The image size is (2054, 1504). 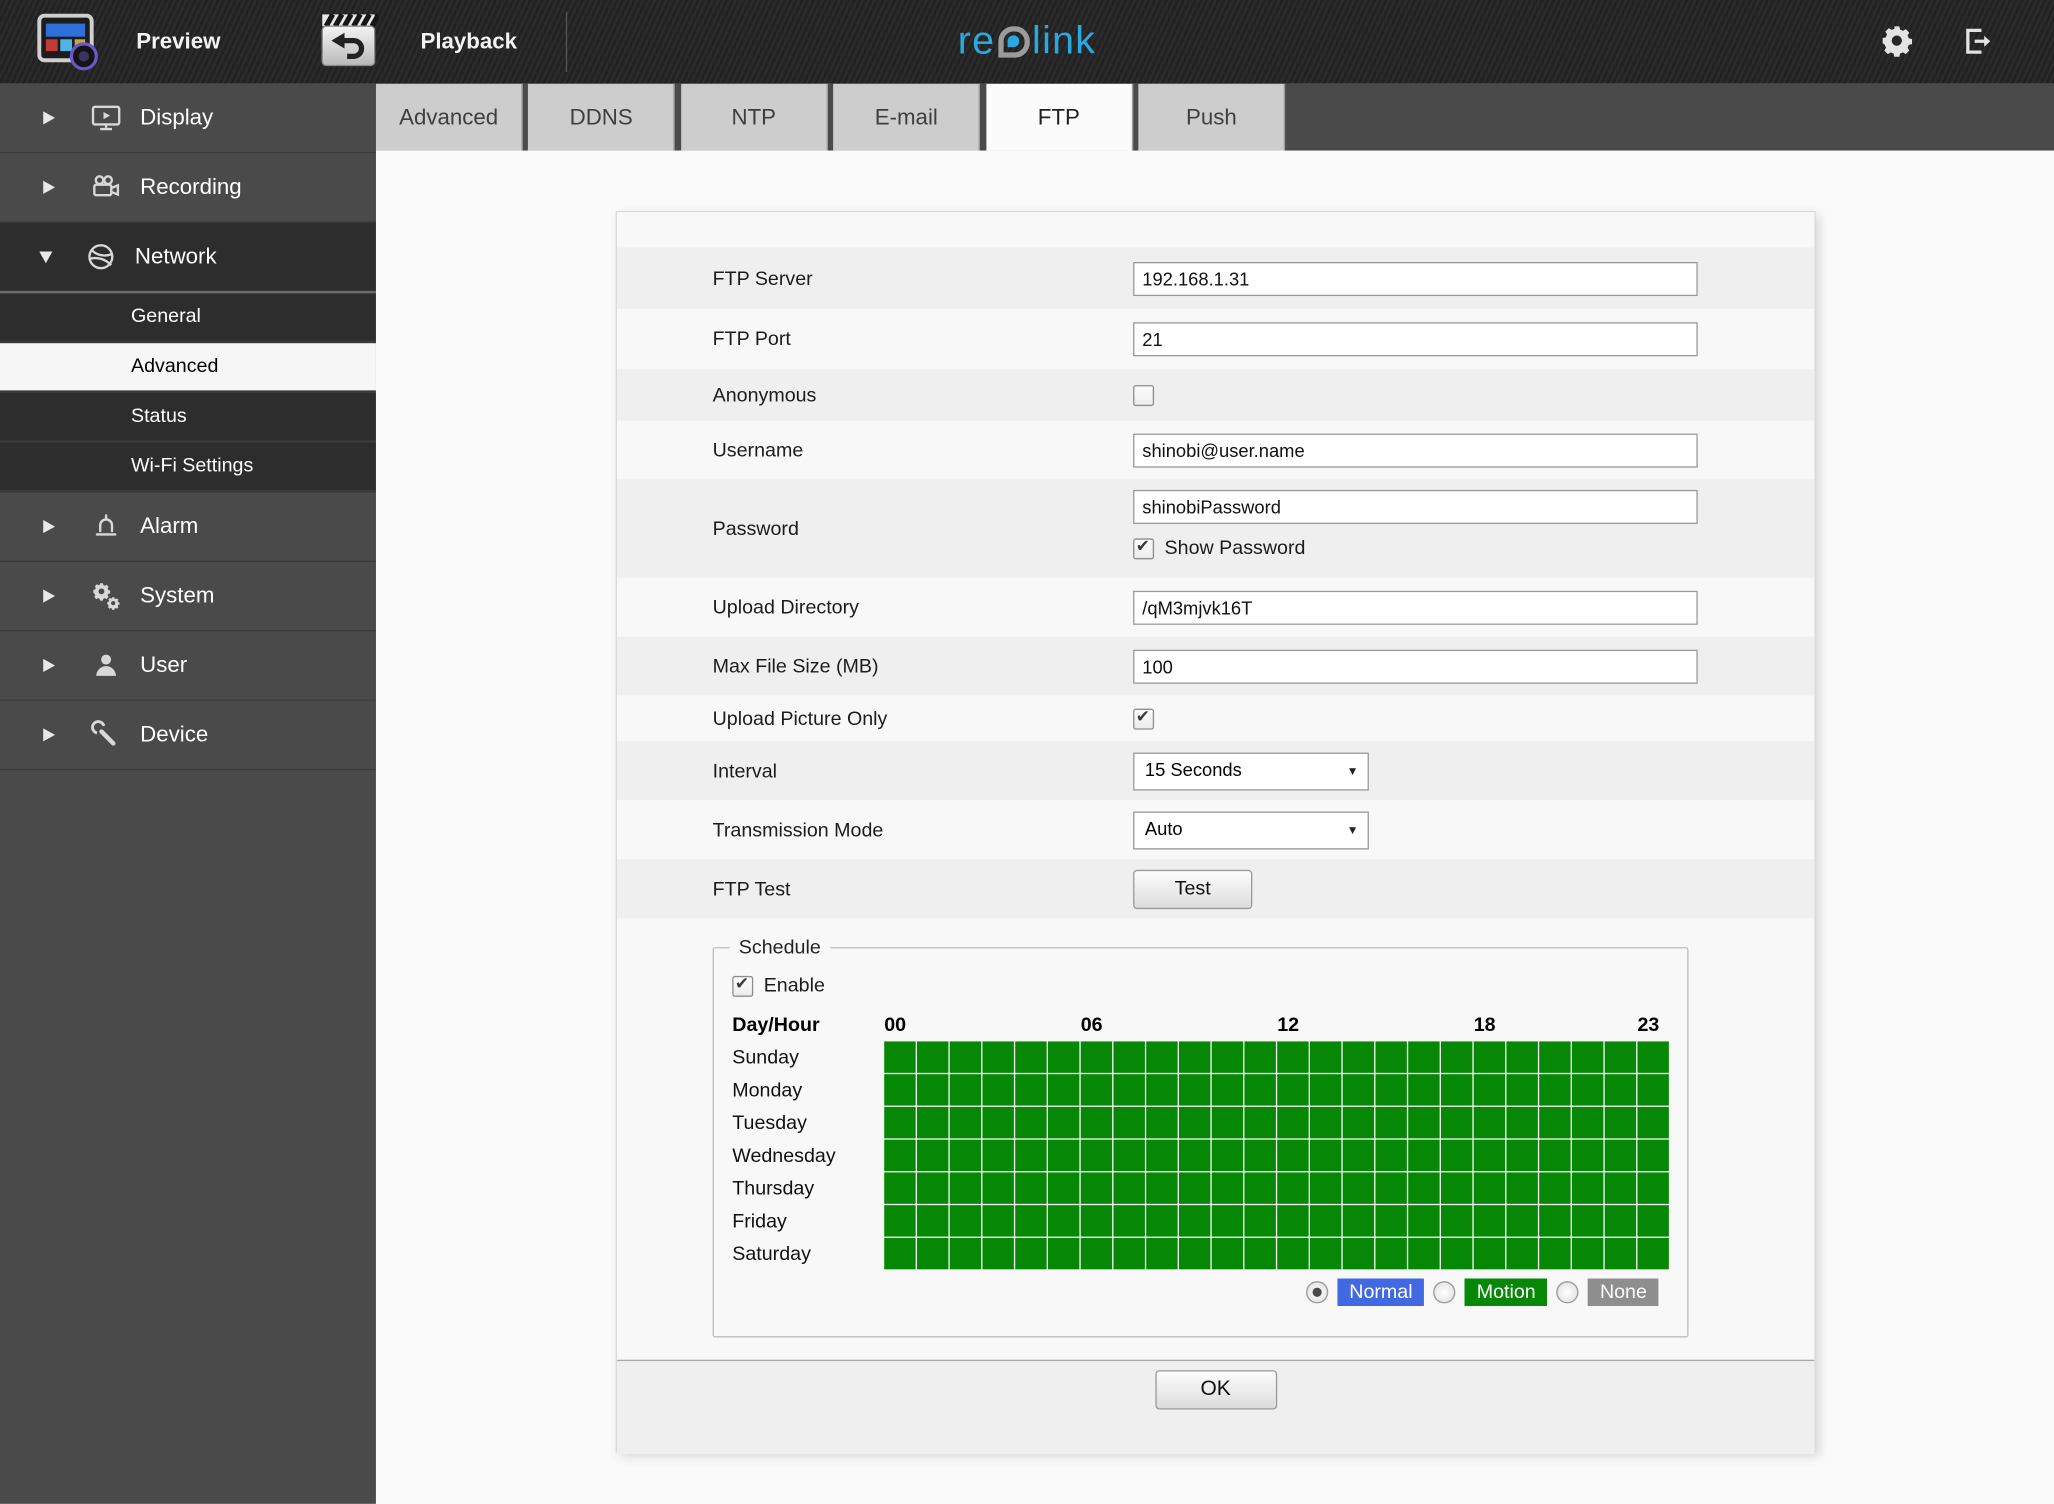 I want to click on settings-gear-icon, so click(x=1897, y=41).